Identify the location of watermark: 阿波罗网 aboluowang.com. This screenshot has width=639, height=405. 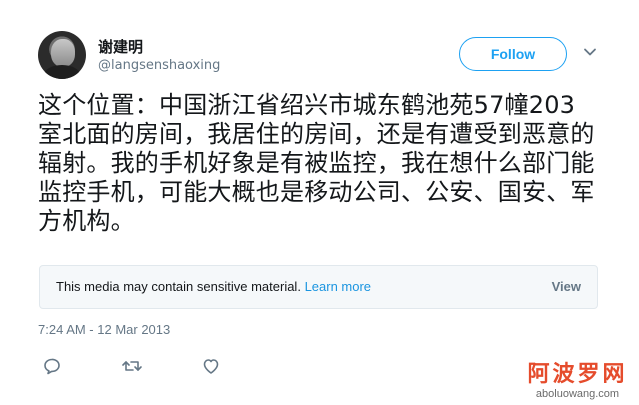
(577, 381).